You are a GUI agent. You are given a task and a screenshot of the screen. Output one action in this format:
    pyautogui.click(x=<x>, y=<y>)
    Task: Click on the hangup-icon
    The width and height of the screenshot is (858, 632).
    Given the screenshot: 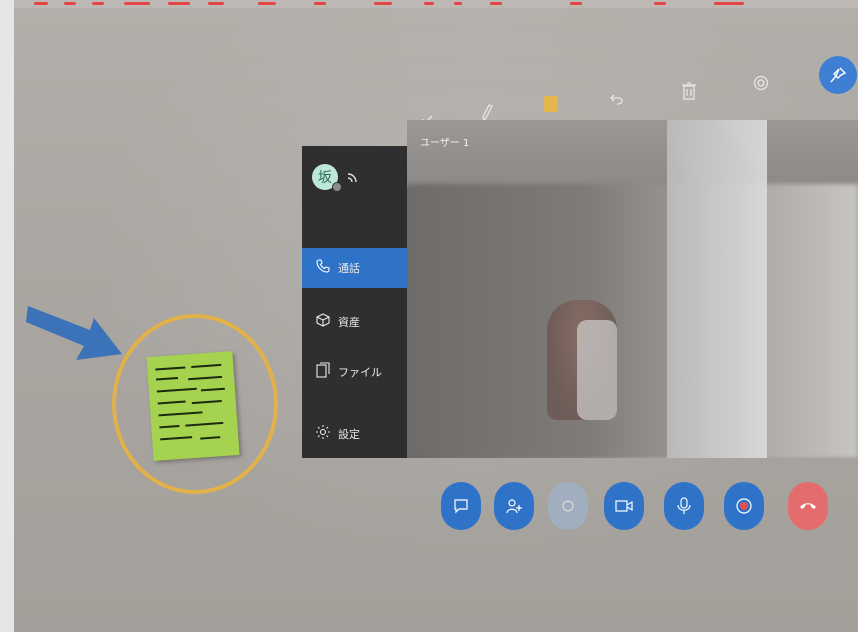 What is the action you would take?
    pyautogui.click(x=808, y=506)
    